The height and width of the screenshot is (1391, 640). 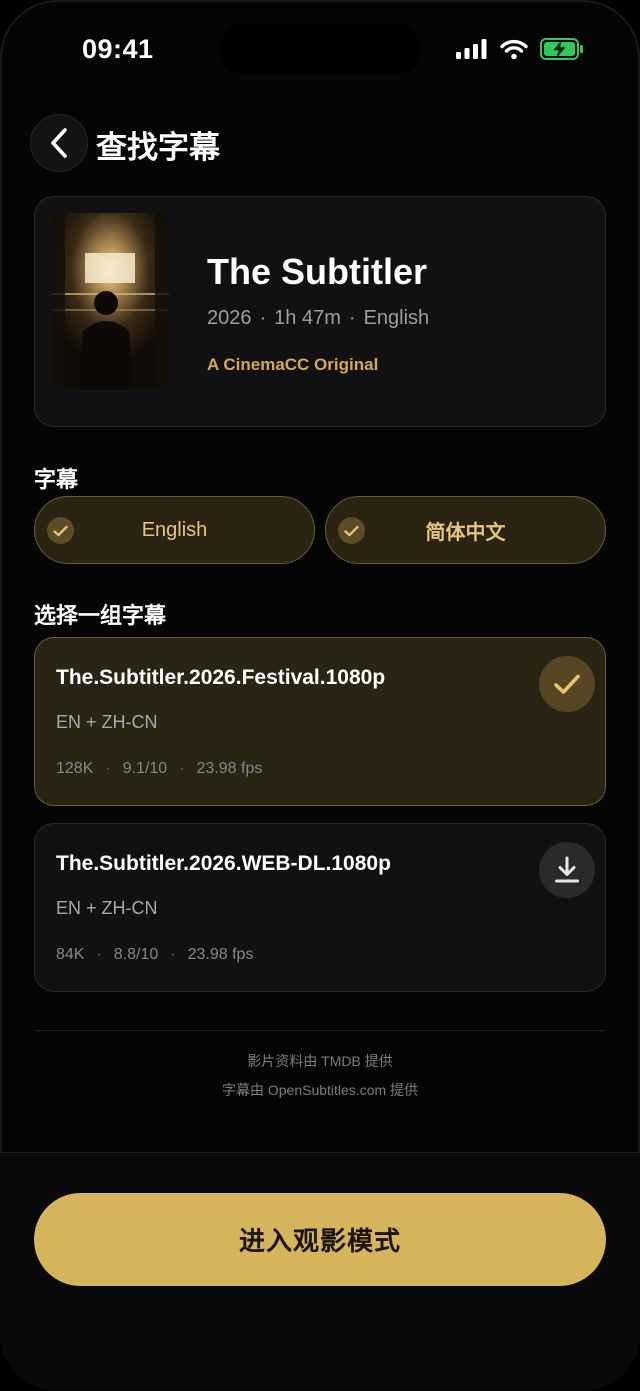 What do you see at coordinates (56, 479) in the screenshot?
I see `subtitles-section-label: 字幕` at bounding box center [56, 479].